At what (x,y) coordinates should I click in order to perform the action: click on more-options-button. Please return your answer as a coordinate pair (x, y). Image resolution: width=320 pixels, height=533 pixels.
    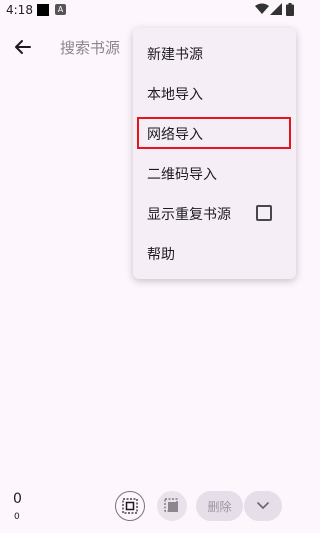
    Looking at the image, I should click on (263, 506).